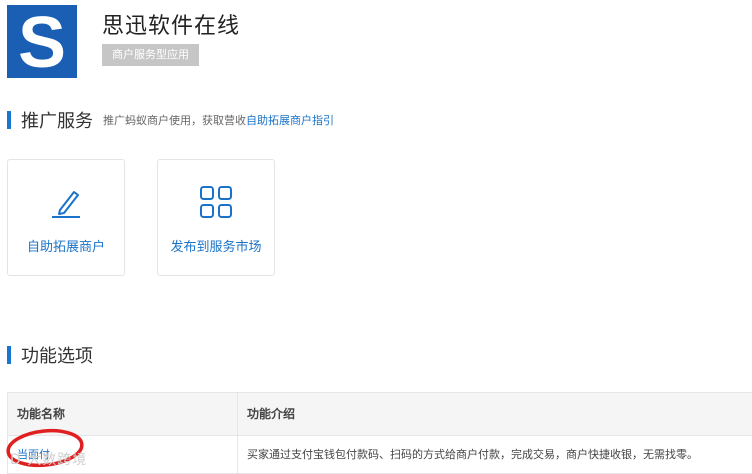 The image size is (752, 474). Describe the element at coordinates (290, 120) in the screenshot. I see `merchant-guide-link: 自助拓展商户指引` at that location.